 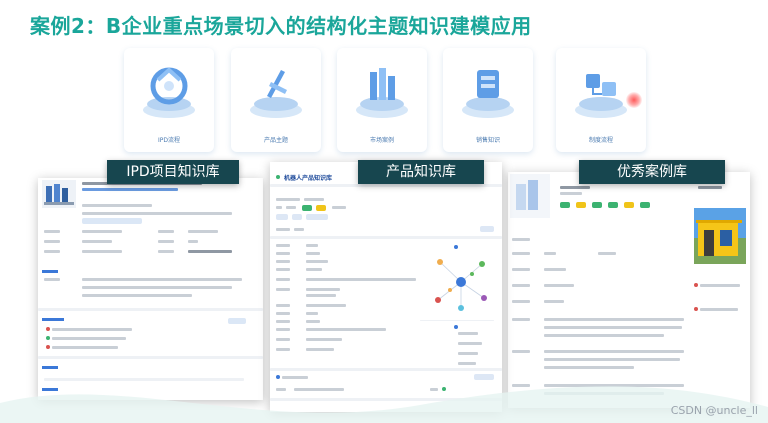 I want to click on highlight-glow, so click(x=634, y=100).